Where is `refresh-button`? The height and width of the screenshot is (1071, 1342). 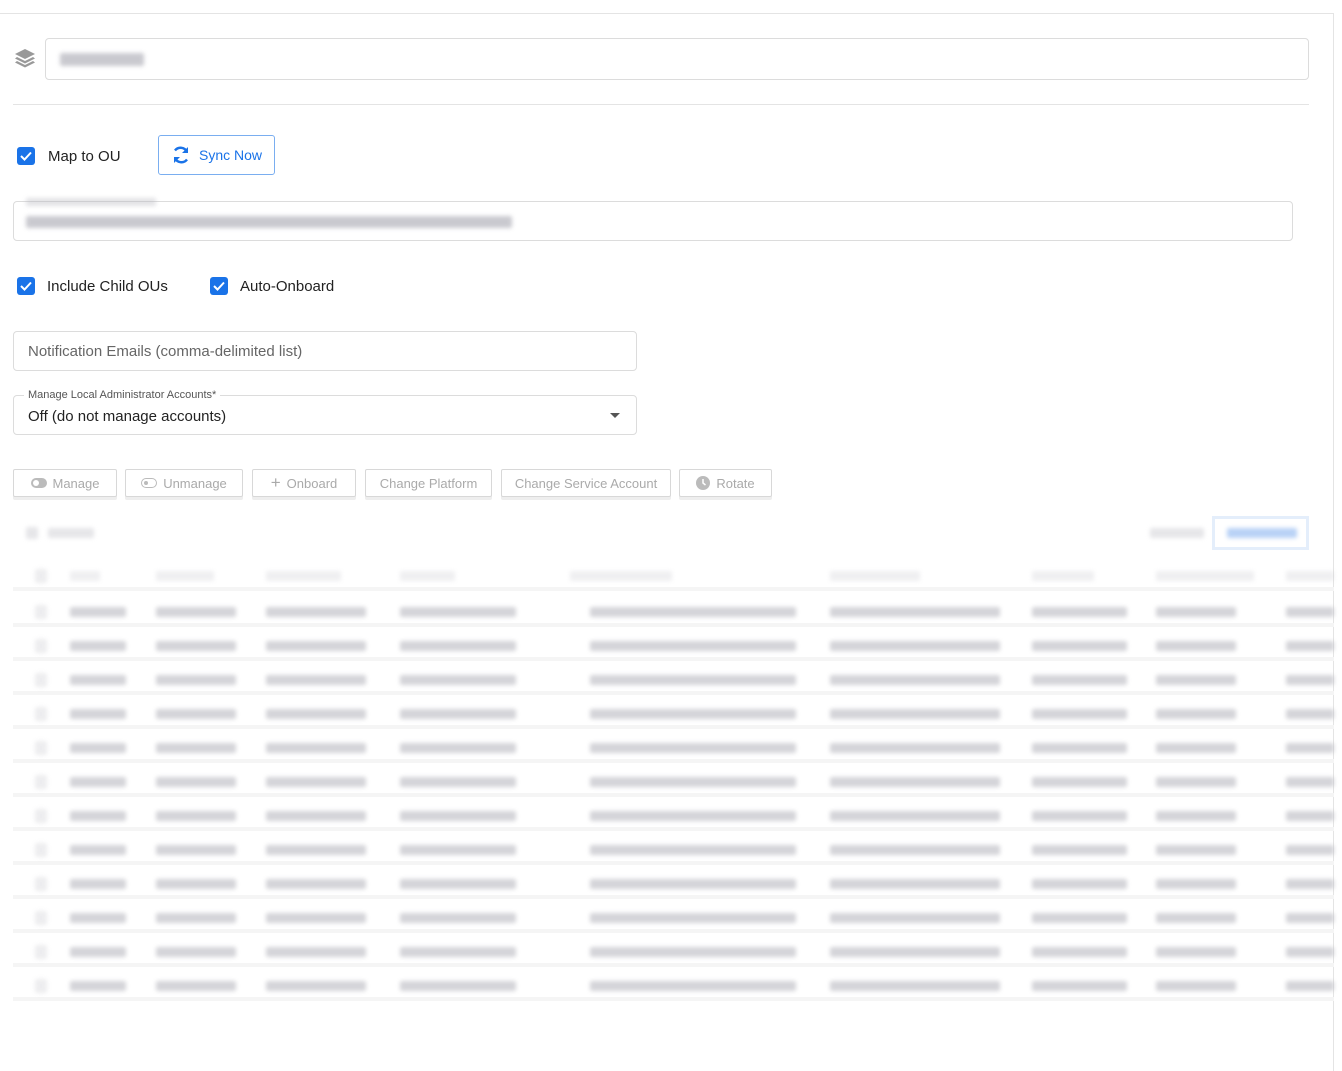
refresh-button is located at coordinates (1260, 533).